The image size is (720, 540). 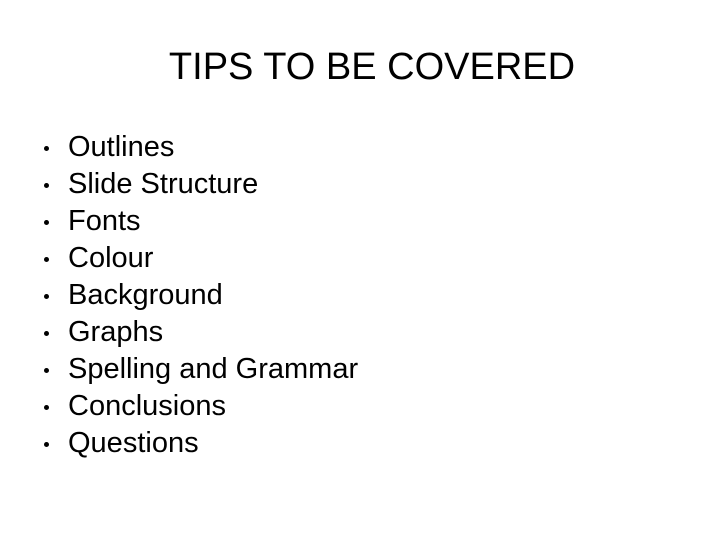 What do you see at coordinates (121, 147) in the screenshot?
I see `list-item-label: Outlines` at bounding box center [121, 147].